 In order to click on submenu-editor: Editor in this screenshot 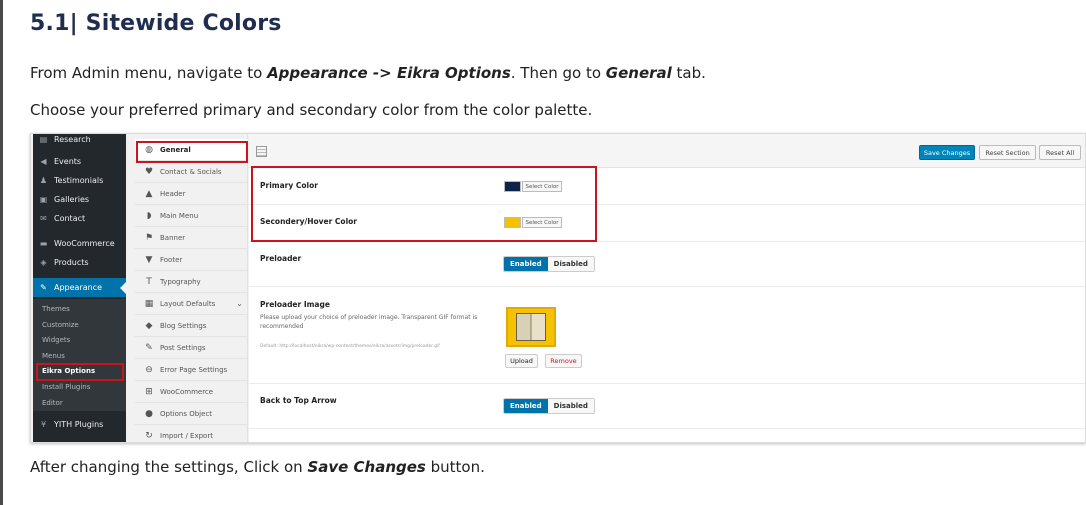, I will do `click(52, 403)`.